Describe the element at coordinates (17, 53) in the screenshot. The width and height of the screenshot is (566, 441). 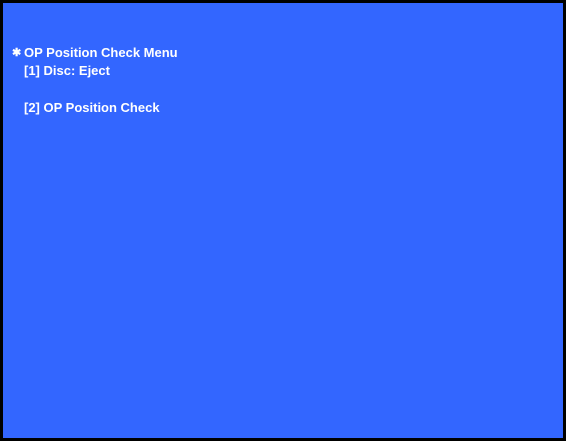
I see `cursor-asterisk-icon: ✱` at that location.